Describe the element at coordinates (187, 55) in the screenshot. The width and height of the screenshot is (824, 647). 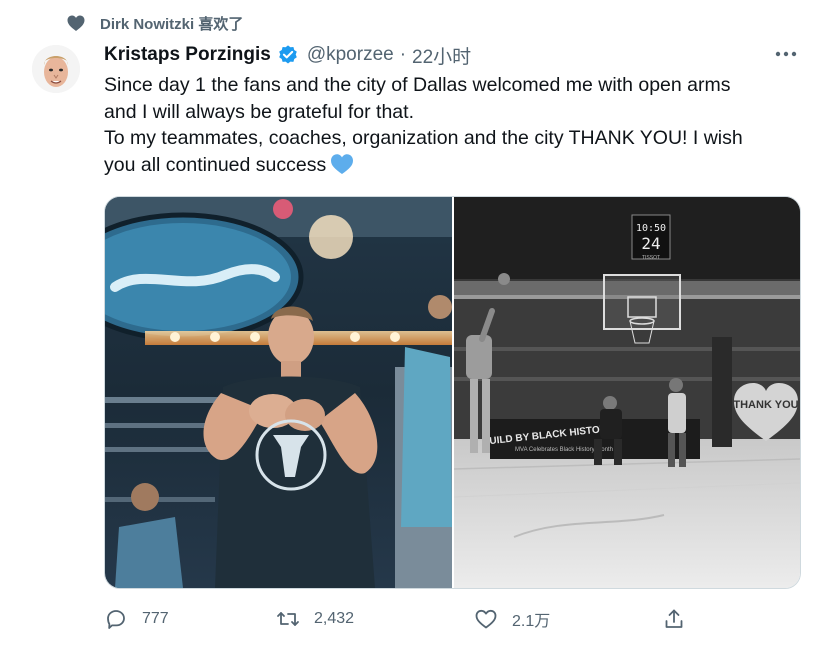
I see `author-name: Kristaps Porzingis` at that location.